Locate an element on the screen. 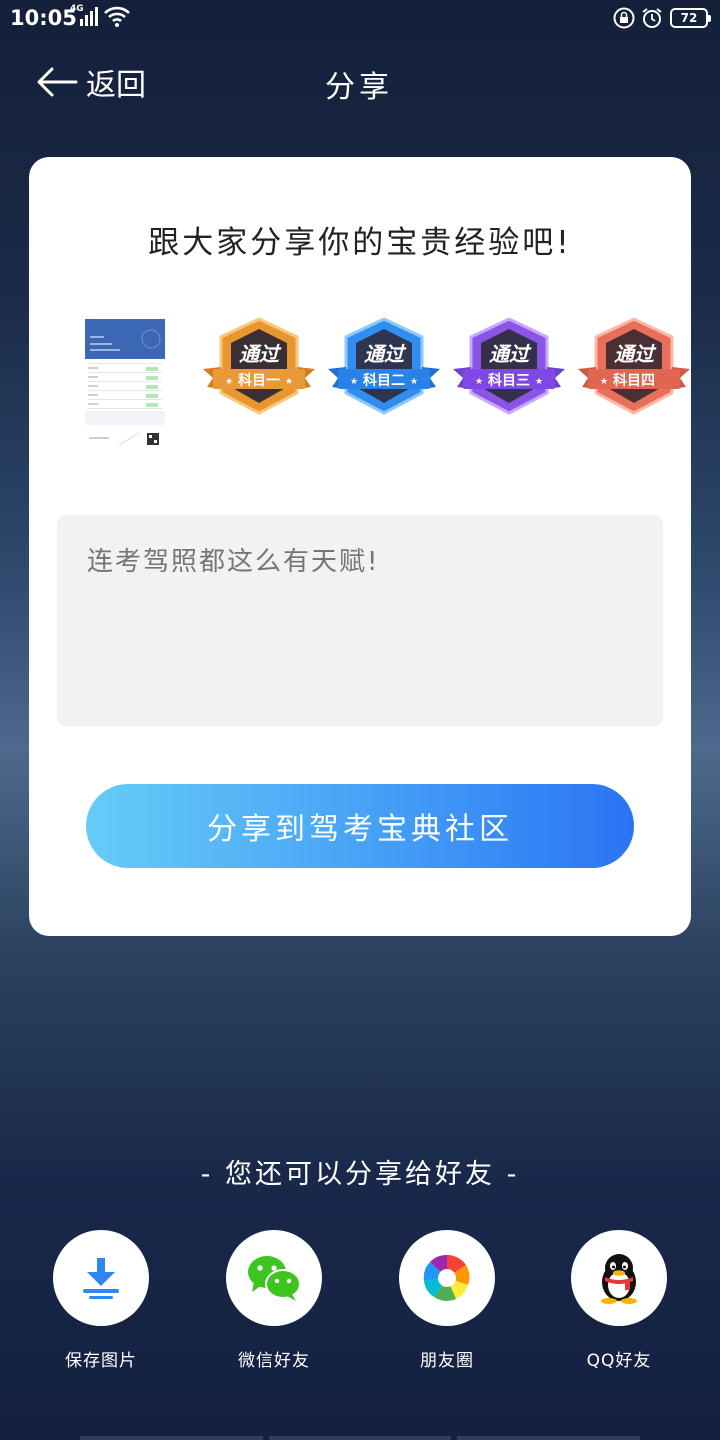 The width and height of the screenshot is (720, 1440). moments-circle is located at coordinates (447, 1278).